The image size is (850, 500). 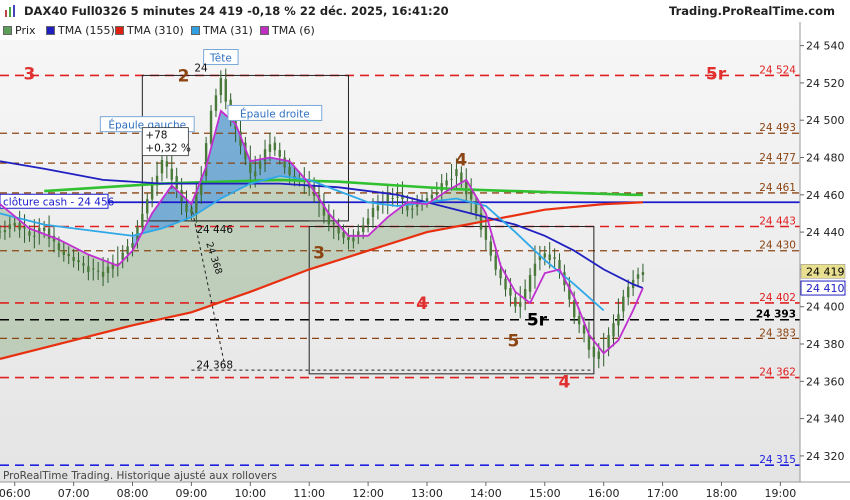 What do you see at coordinates (776, 315) in the screenshot?
I see `level-label: 24 393` at bounding box center [776, 315].